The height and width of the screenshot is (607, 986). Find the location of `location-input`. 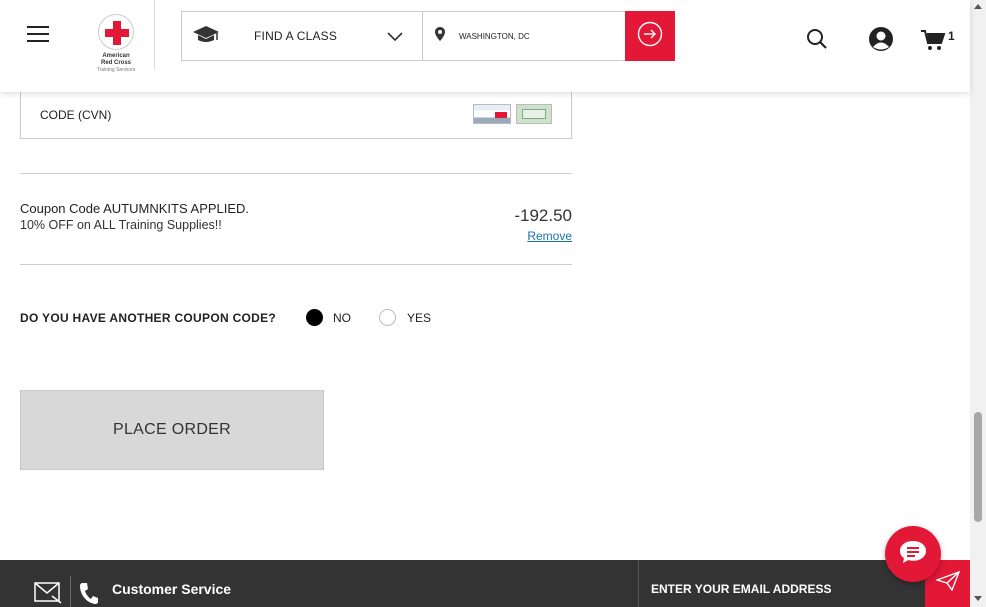

location-input is located at coordinates (534, 36).